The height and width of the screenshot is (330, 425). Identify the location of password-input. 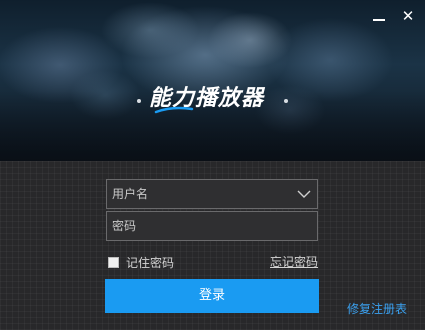
(212, 226).